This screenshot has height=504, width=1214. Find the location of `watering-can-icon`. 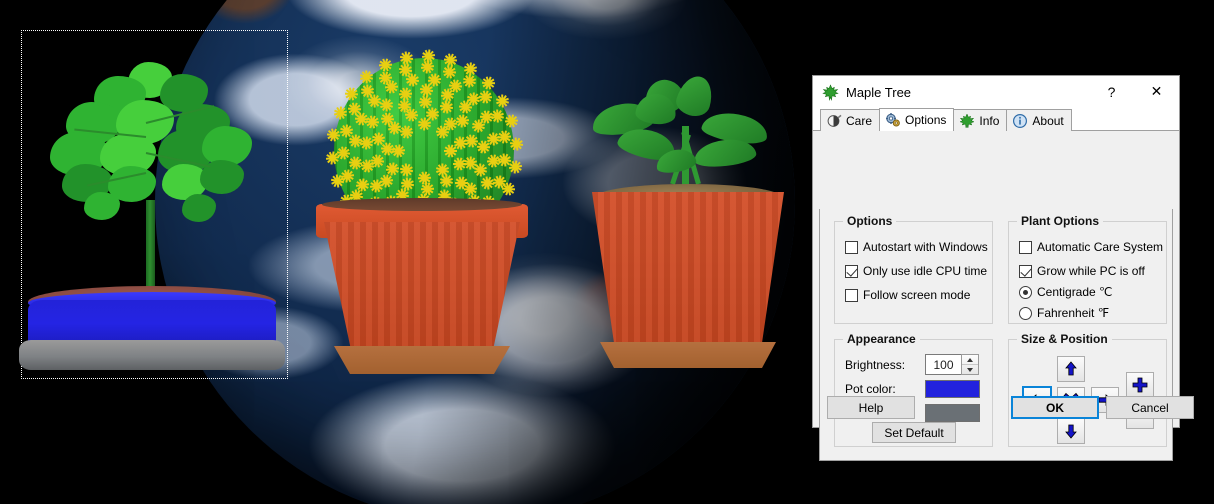

watering-can-icon is located at coordinates (834, 120).